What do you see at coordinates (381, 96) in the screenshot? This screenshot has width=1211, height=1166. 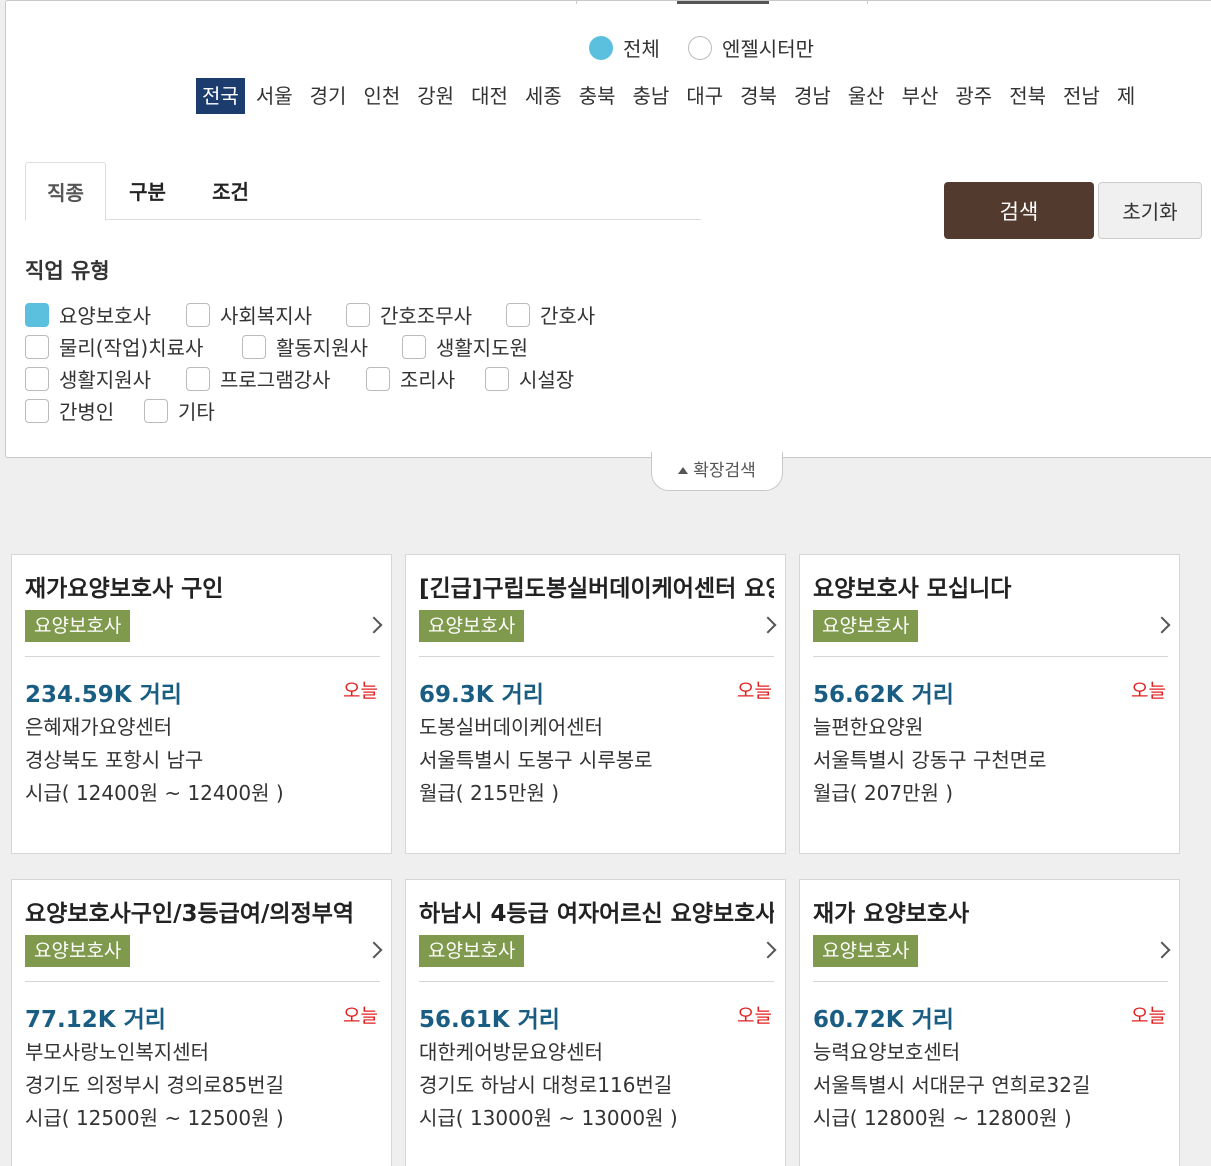 I see `region-incheon: 인천` at bounding box center [381, 96].